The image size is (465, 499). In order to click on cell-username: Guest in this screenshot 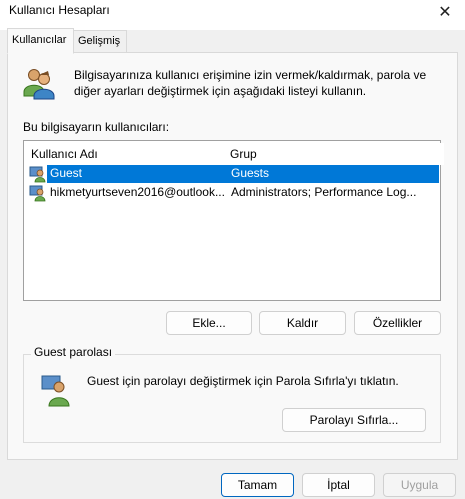, I will do `click(66, 173)`.